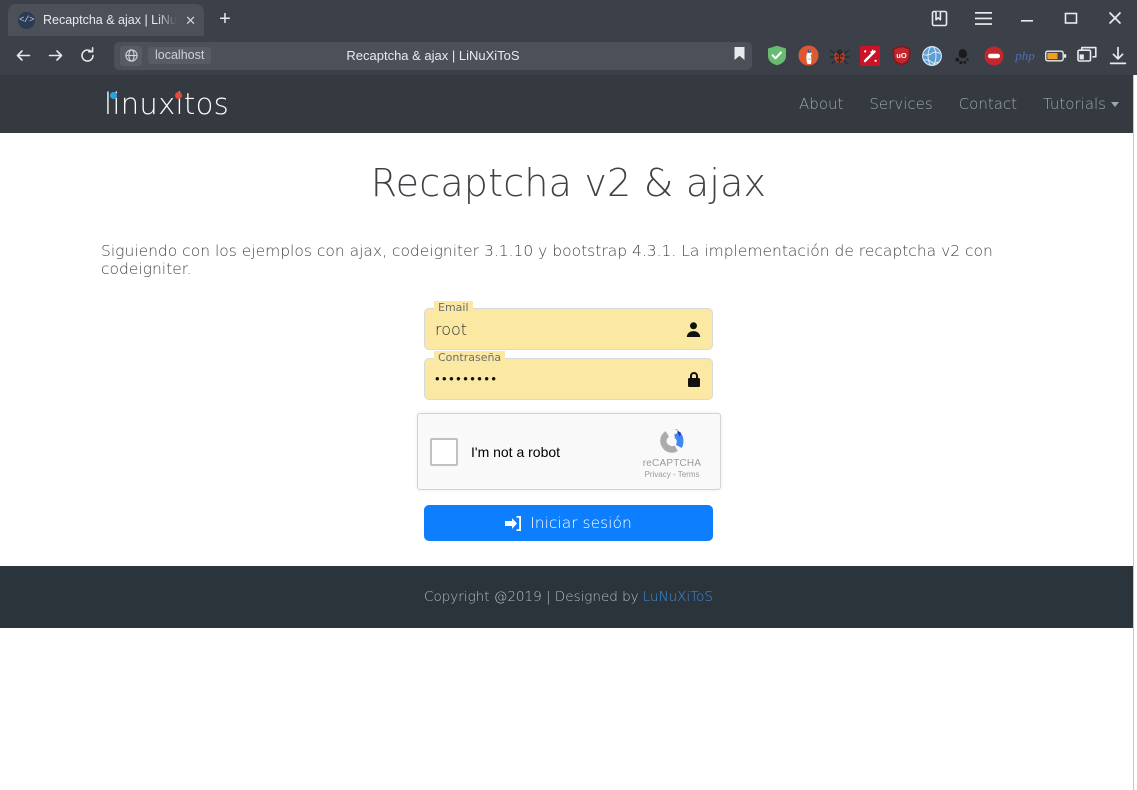 This screenshot has width=1137, height=790. I want to click on recaptcha-label: I'm not a robot, so click(516, 451).